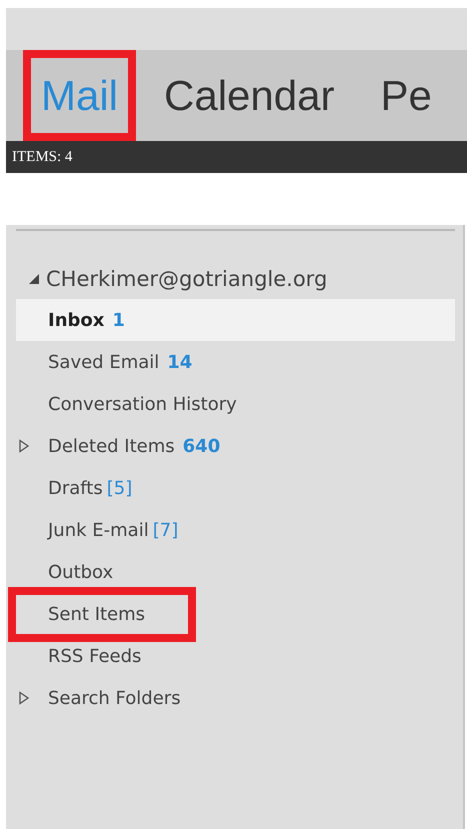 Image resolution: width=467 pixels, height=829 pixels. Describe the element at coordinates (406, 95) in the screenshot. I see `nav-tab: Pe` at that location.